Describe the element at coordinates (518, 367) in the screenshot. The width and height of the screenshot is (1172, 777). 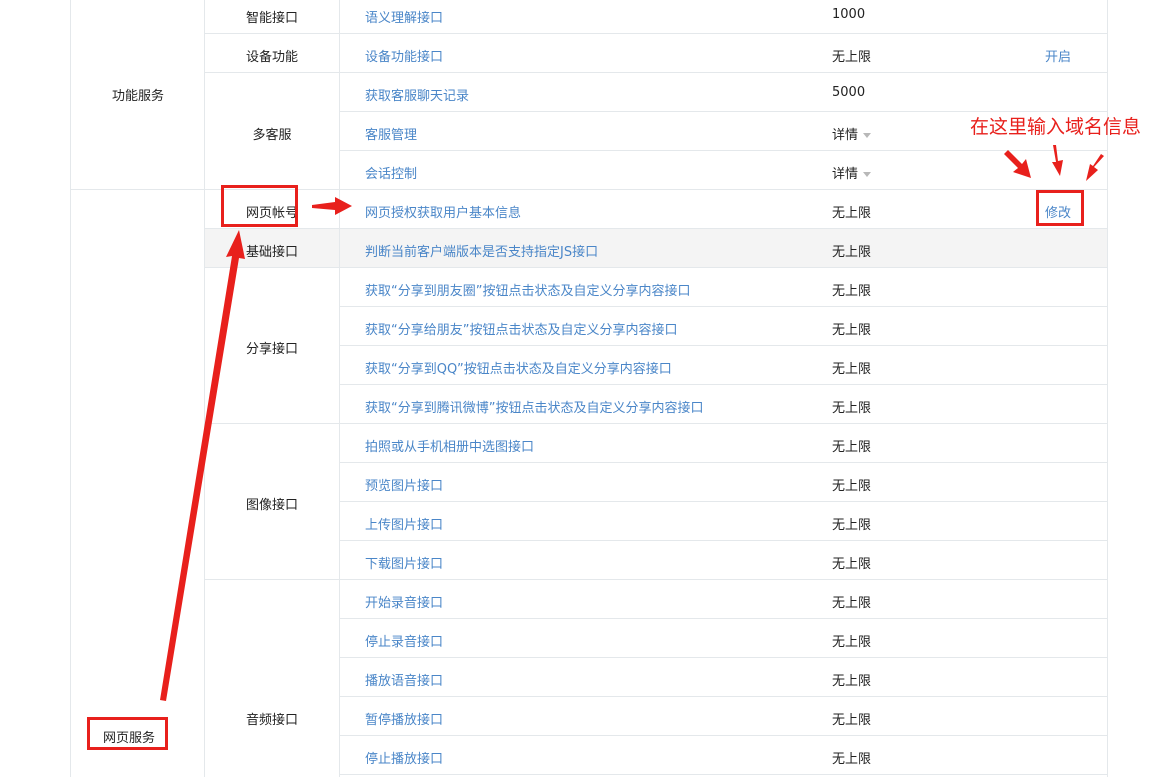
I see `interface-link: 获取“分享到QQ”按钮点击状态及自定义分享内容接口` at that location.